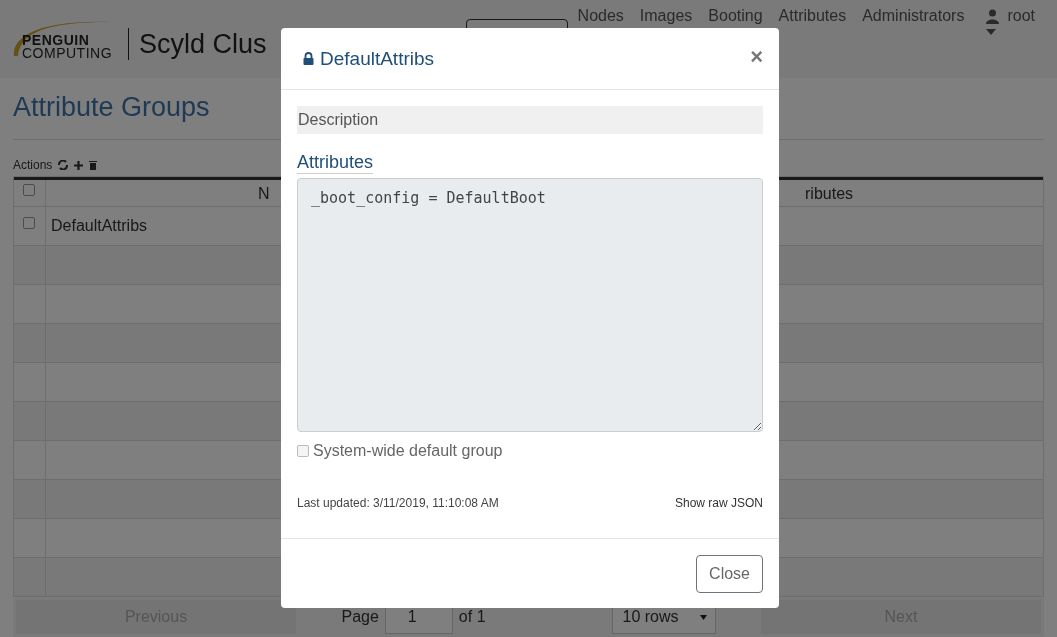 Image resolution: width=1057 pixels, height=637 pixels. What do you see at coordinates (360, 617) in the screenshot?
I see `page-label: Page` at bounding box center [360, 617].